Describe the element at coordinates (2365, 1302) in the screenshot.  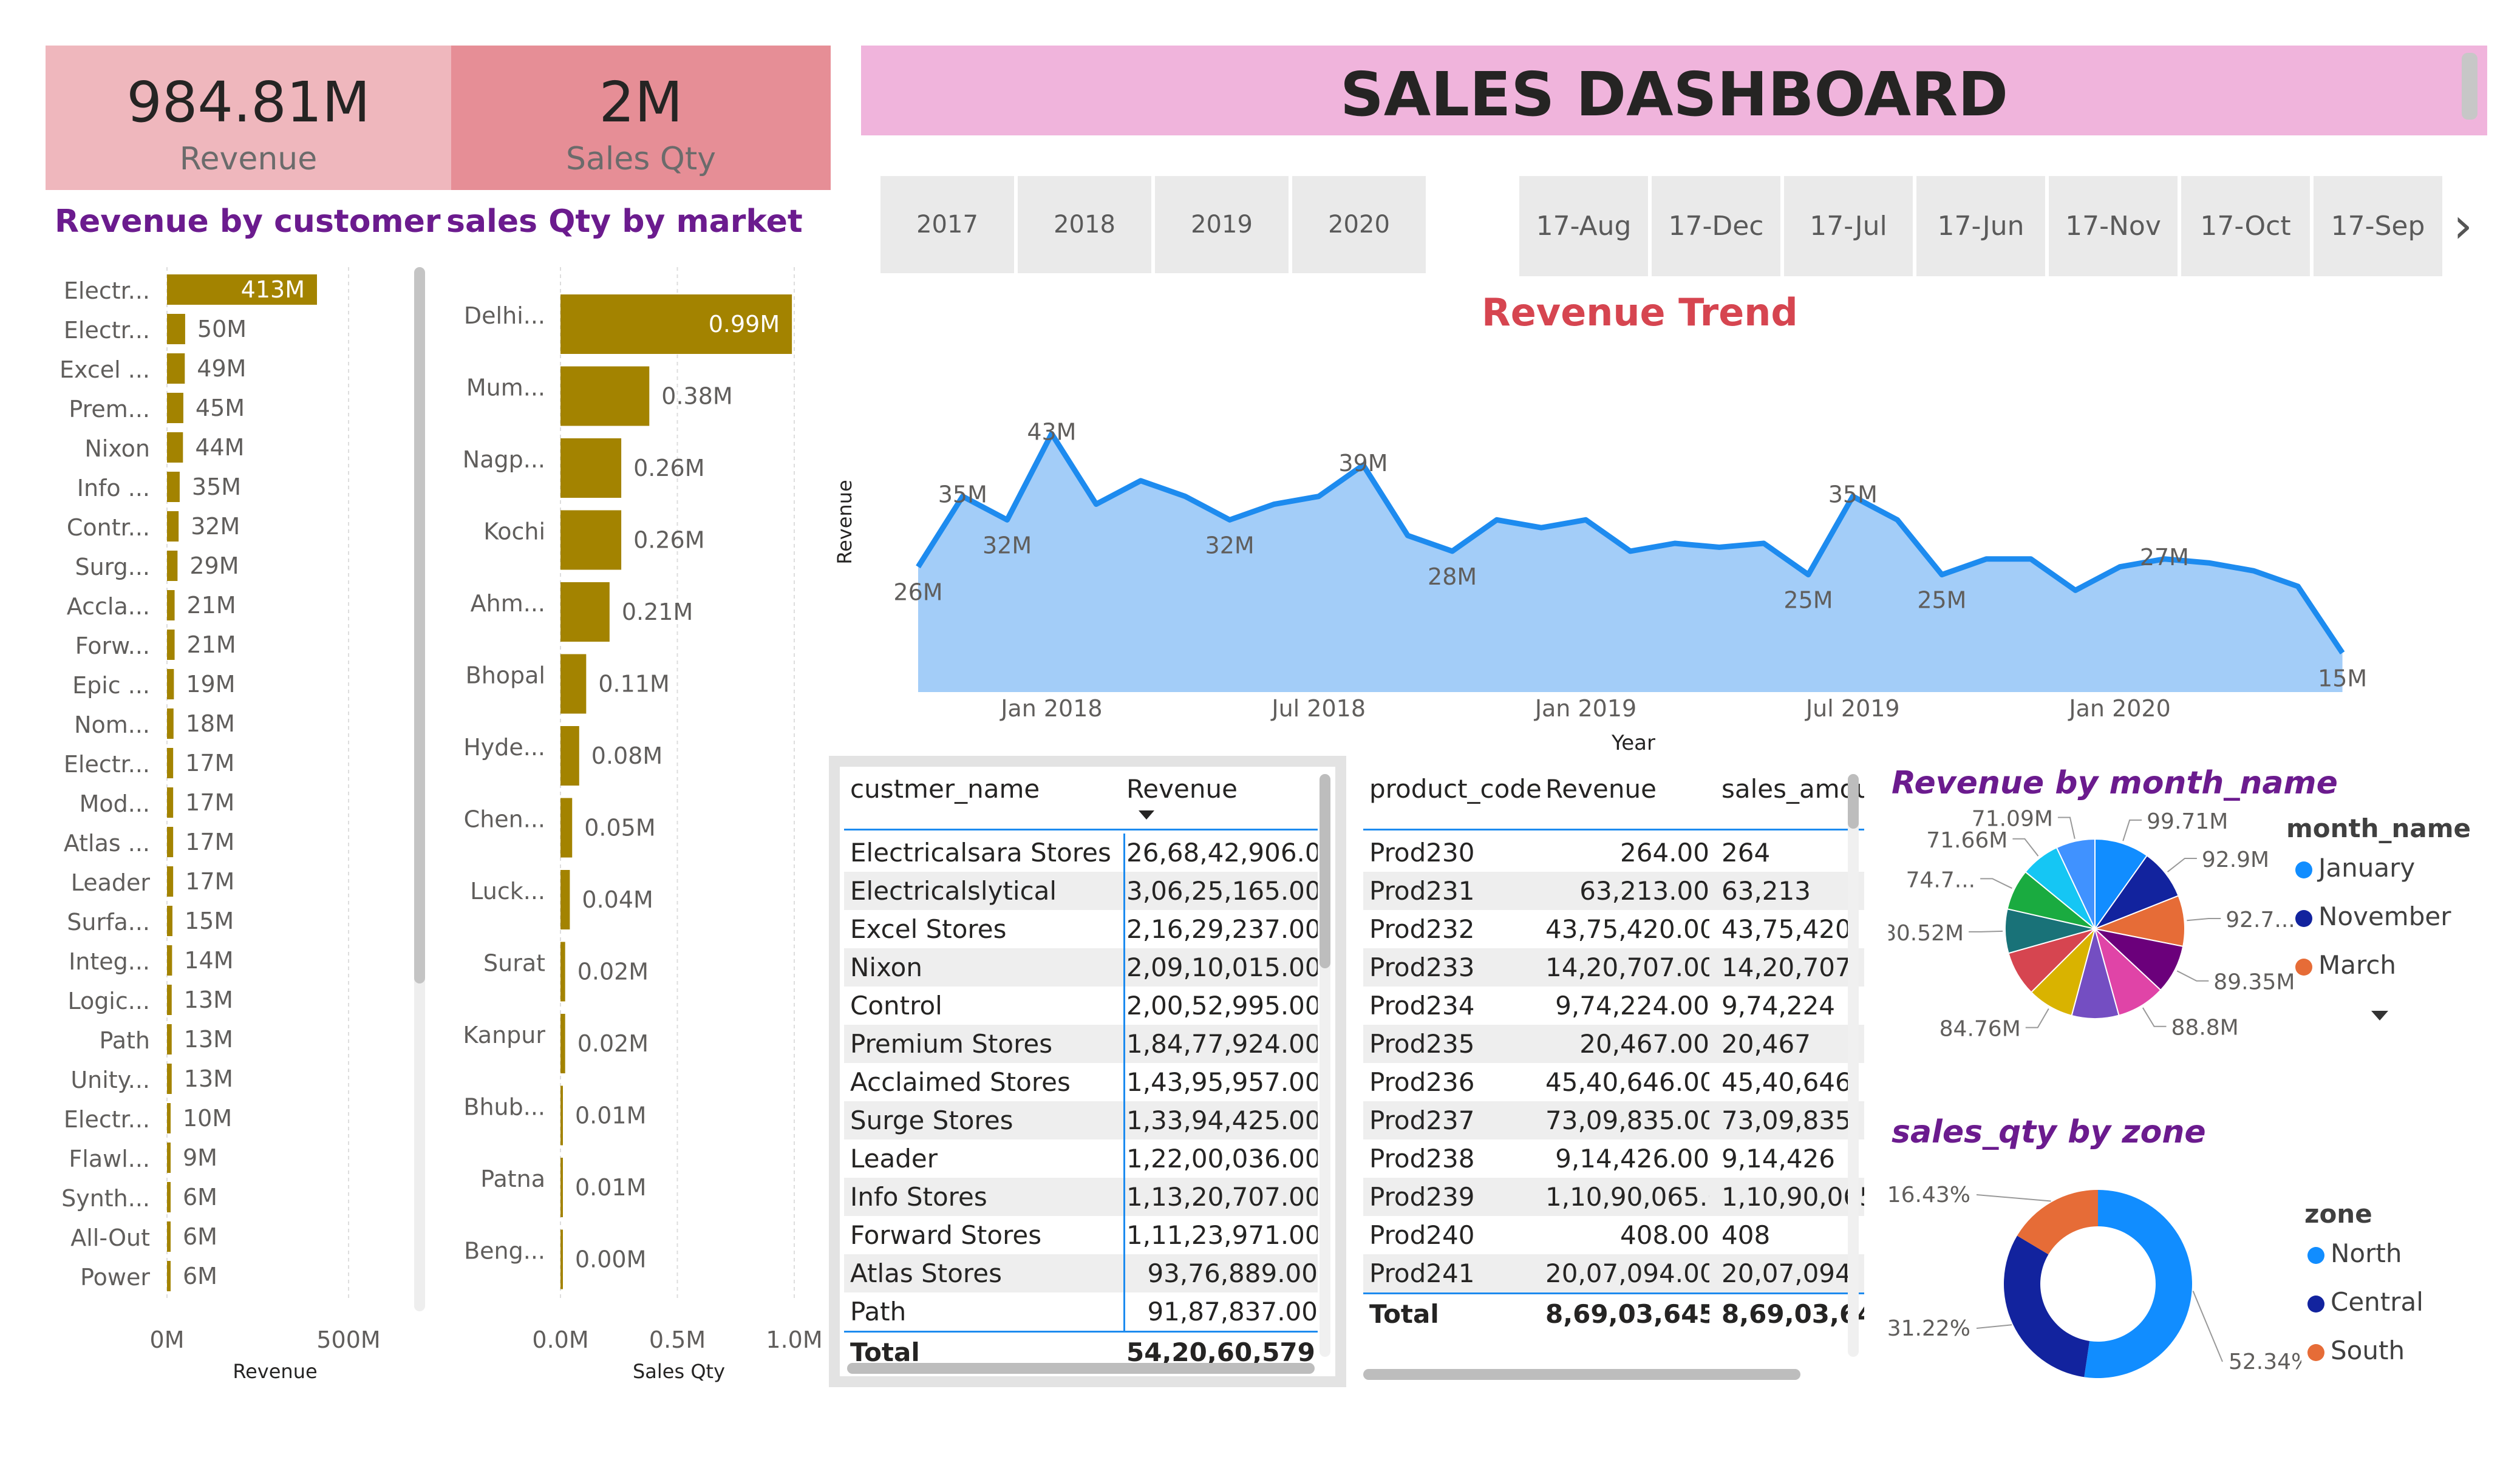
I see `zone-legend-item: Central` at that location.